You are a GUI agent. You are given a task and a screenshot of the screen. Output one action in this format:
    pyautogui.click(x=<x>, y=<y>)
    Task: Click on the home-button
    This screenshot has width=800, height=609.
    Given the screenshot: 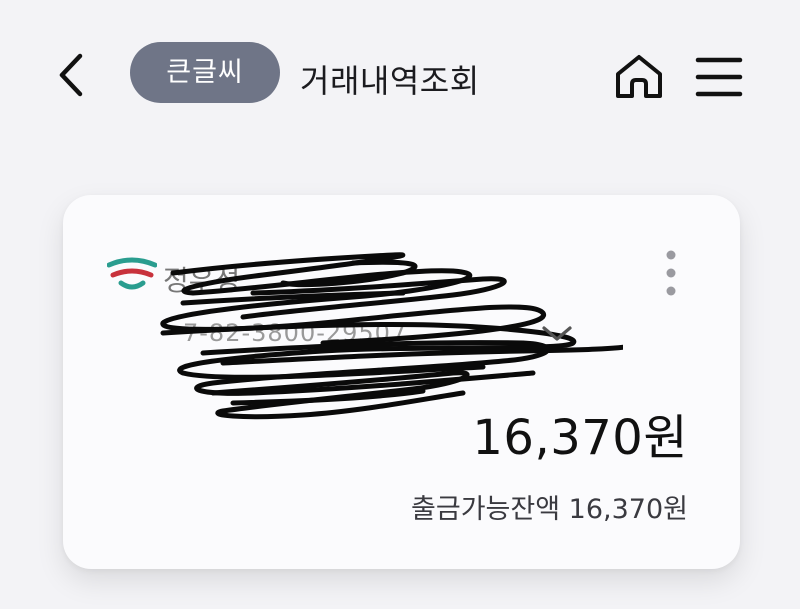 What is the action you would take?
    pyautogui.click(x=639, y=77)
    